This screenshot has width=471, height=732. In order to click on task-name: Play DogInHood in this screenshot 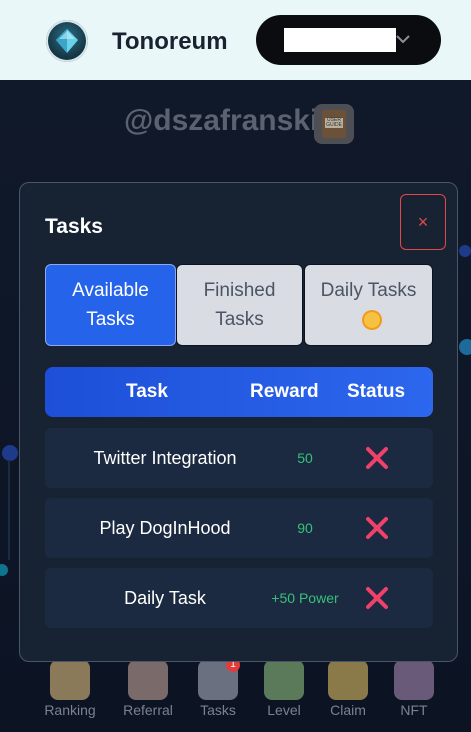, I will do `click(165, 528)`.